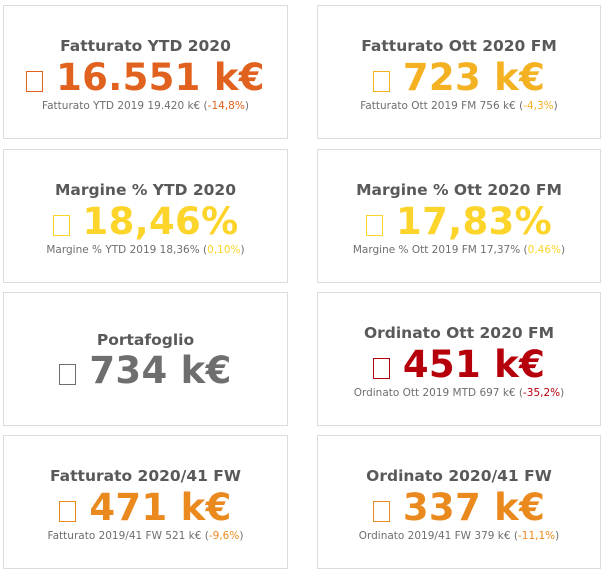 The width and height of the screenshot is (604, 573). I want to click on kpi-main: 723 k€, so click(459, 78).